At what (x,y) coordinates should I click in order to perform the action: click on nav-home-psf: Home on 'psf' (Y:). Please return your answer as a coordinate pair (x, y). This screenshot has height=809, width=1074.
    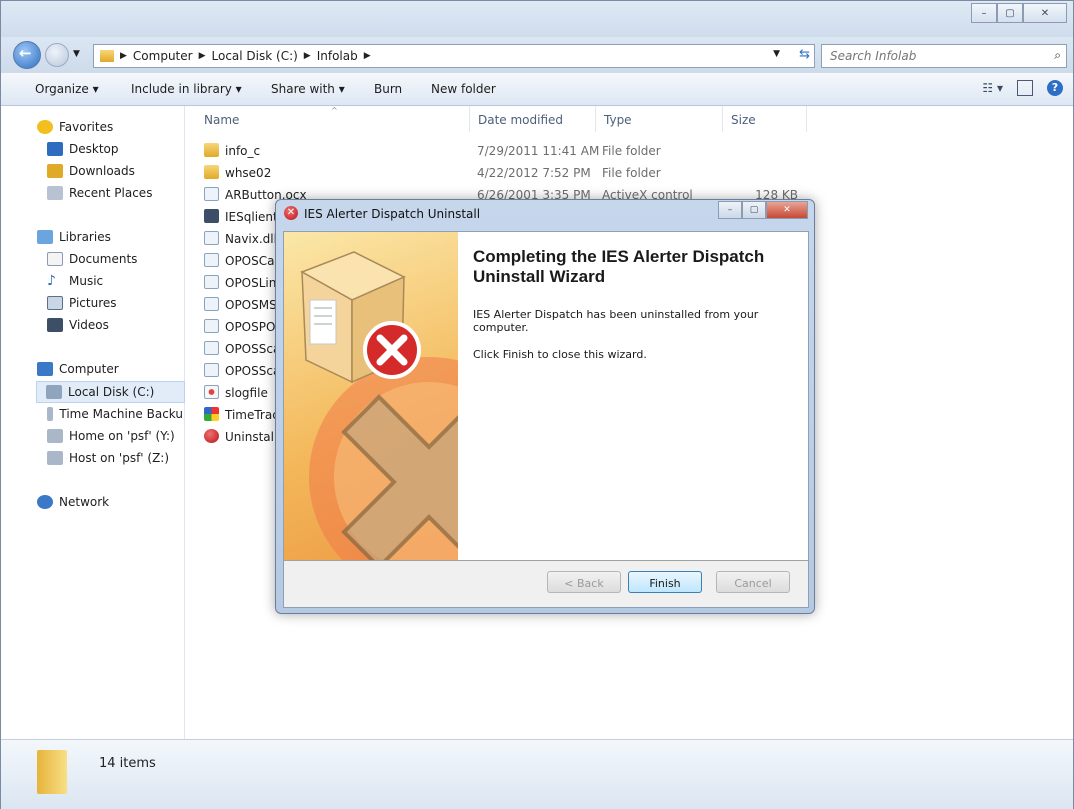
    Looking at the image, I should click on (138, 436).